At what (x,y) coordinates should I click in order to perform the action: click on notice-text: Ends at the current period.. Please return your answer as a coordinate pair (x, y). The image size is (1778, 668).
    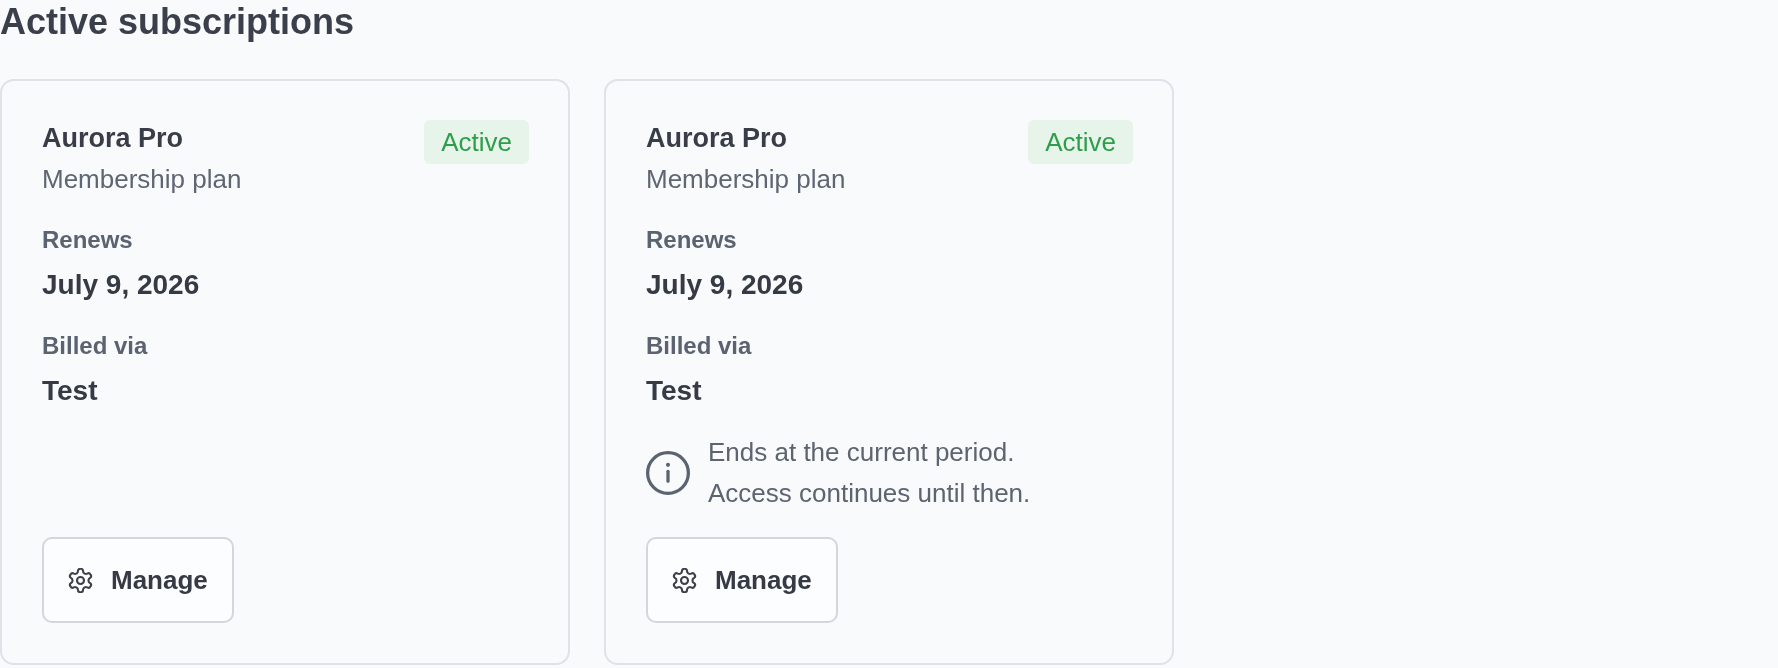
    Looking at the image, I should click on (861, 452).